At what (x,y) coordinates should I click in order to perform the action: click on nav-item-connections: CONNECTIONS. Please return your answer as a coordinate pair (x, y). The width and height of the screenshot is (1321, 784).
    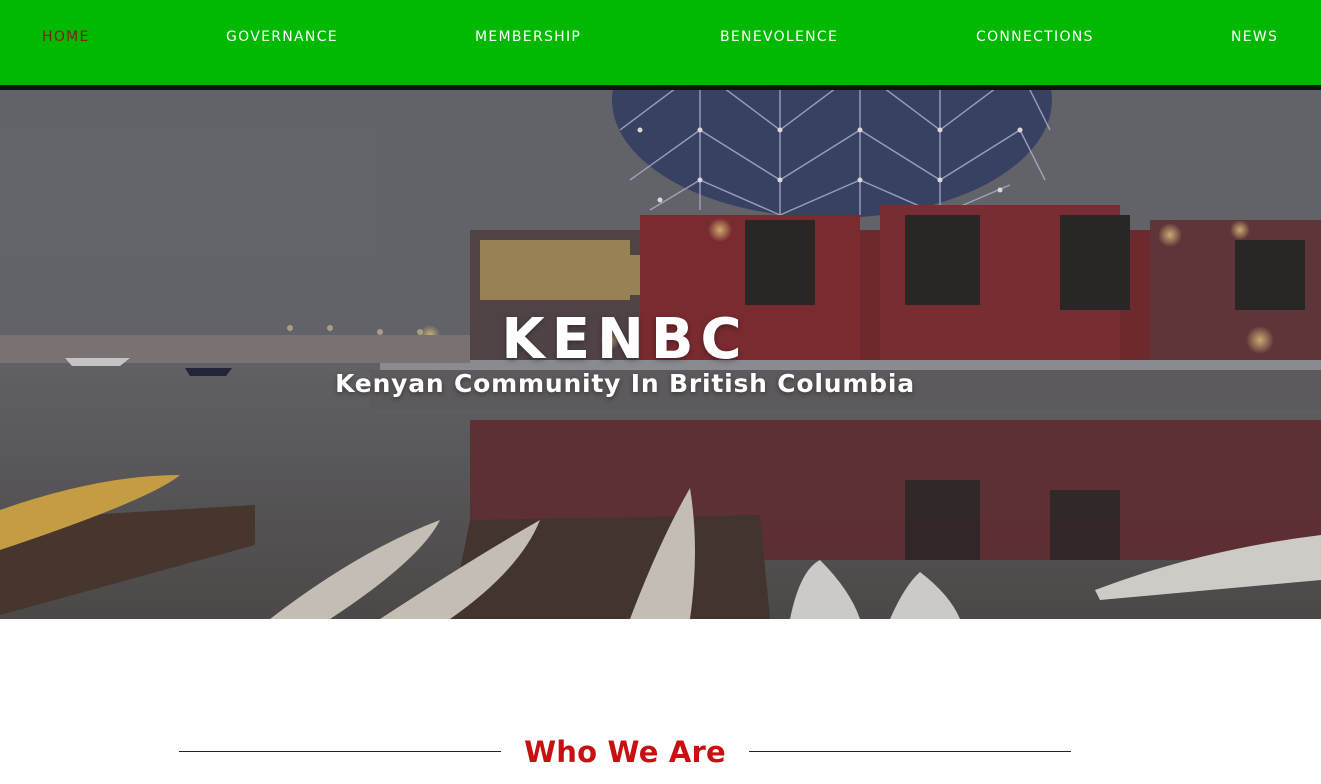
    Looking at the image, I should click on (1035, 37).